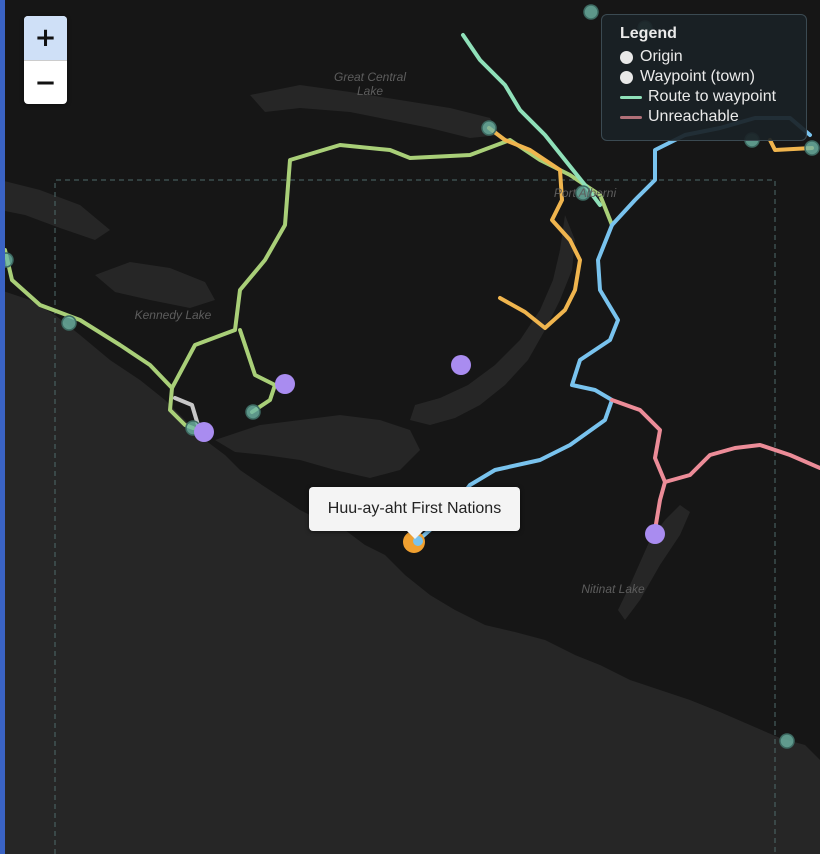  I want to click on legend-item-waypoint: Waypoint (town), so click(713, 77).